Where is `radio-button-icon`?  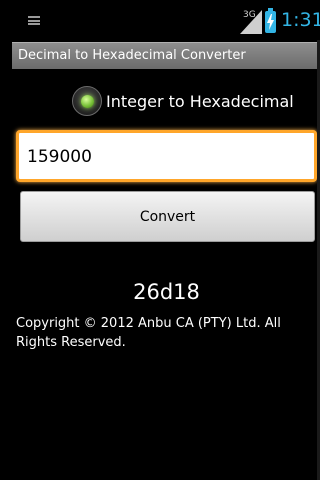
radio-button-icon is located at coordinates (87, 101).